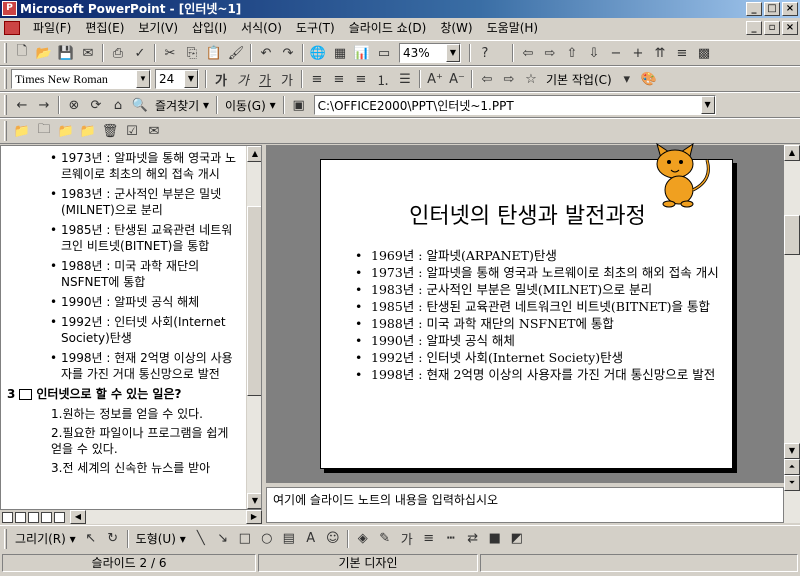 Image resolution: width=800 pixels, height=576 pixels. What do you see at coordinates (170, 53) in the screenshot?
I see `cut-icon: ✂` at bounding box center [170, 53].